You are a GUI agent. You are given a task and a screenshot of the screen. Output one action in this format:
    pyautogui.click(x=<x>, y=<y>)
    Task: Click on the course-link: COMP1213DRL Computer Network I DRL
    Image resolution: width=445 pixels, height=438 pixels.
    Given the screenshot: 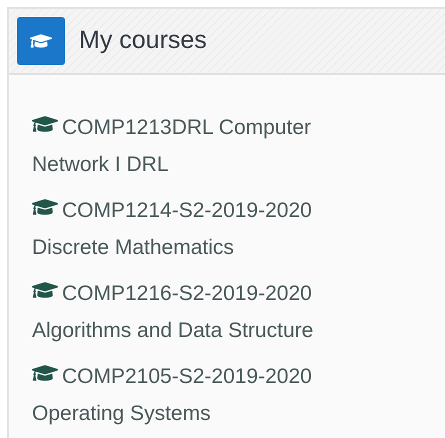 What is the action you would take?
    pyautogui.click(x=197, y=146)
    